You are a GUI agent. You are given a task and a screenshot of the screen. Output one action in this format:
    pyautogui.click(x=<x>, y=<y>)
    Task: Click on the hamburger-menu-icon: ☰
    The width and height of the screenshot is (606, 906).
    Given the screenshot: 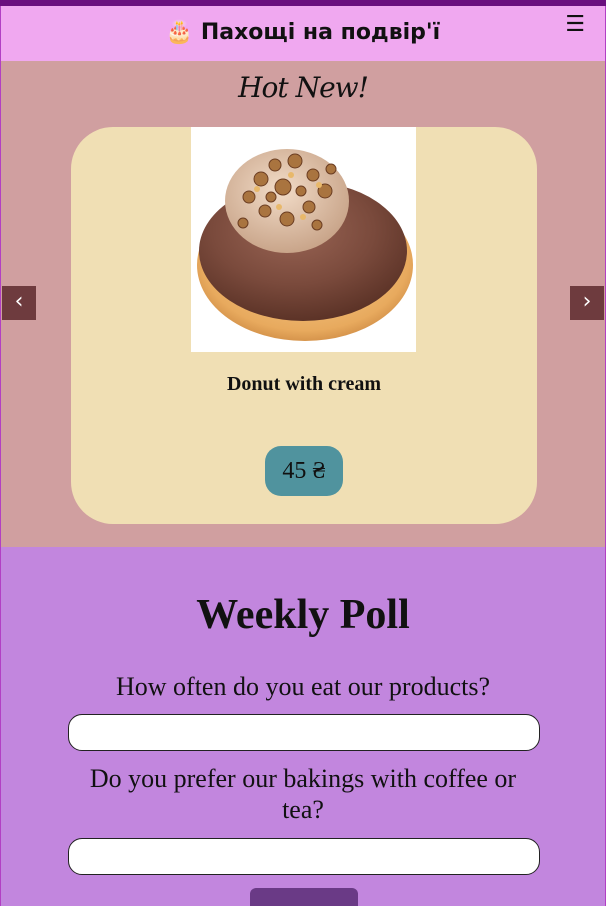 What is the action you would take?
    pyautogui.click(x=575, y=25)
    